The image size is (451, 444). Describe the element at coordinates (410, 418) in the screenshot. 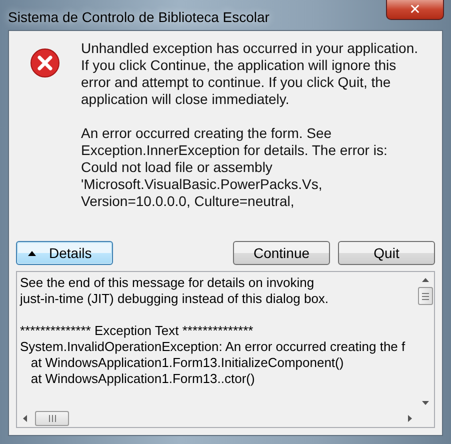

I see `scroll-right-icon` at that location.